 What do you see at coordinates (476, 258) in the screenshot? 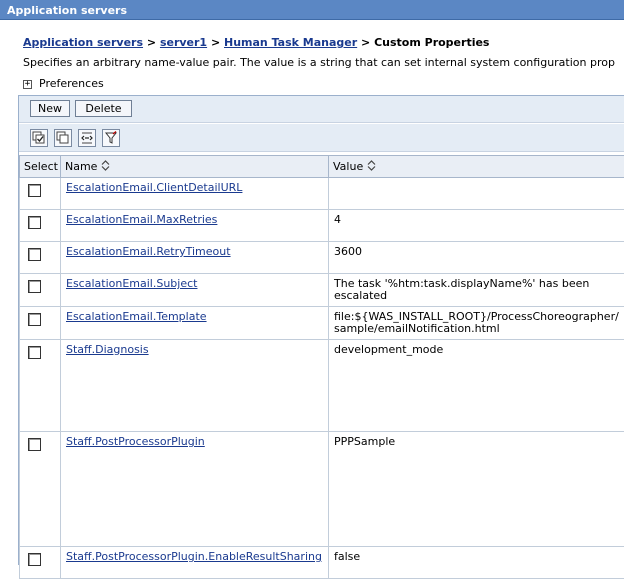
I see `value-cell: 3600` at bounding box center [476, 258].